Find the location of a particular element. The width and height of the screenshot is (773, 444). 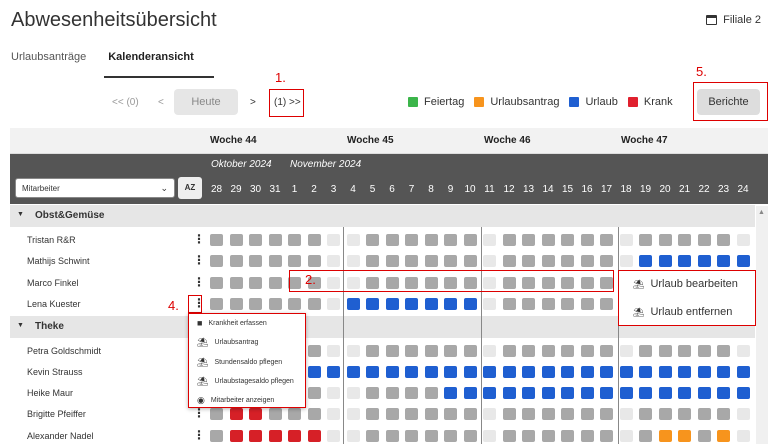

pager-prev: < is located at coordinates (161, 102).